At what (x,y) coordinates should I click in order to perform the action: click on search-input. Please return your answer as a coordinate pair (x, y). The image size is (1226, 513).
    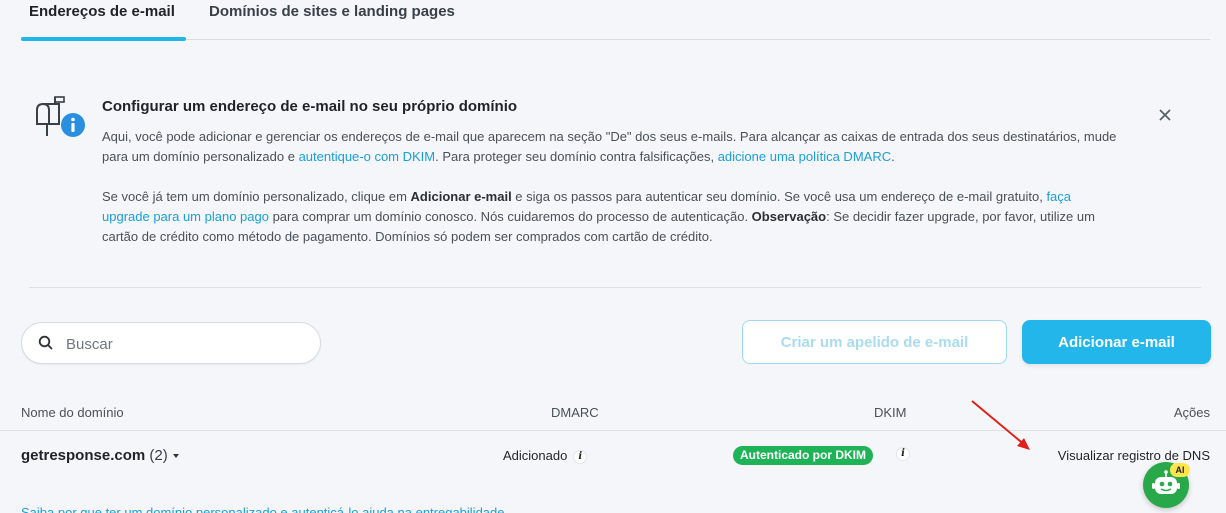
    Looking at the image, I should click on (186, 344).